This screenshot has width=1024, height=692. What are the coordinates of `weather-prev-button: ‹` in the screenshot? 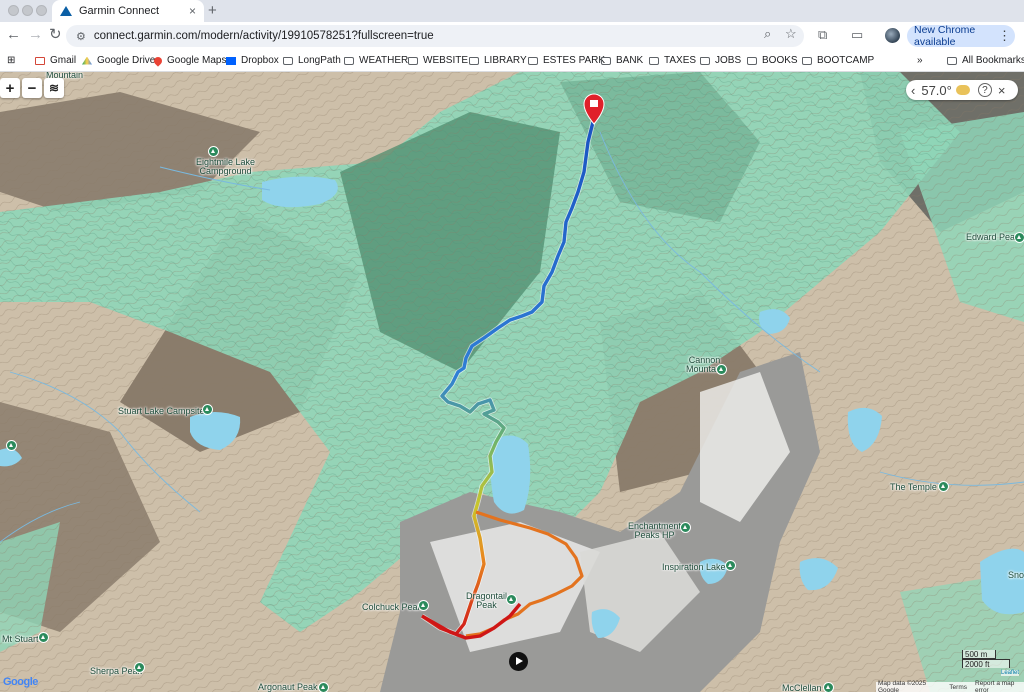 It's located at (913, 90).